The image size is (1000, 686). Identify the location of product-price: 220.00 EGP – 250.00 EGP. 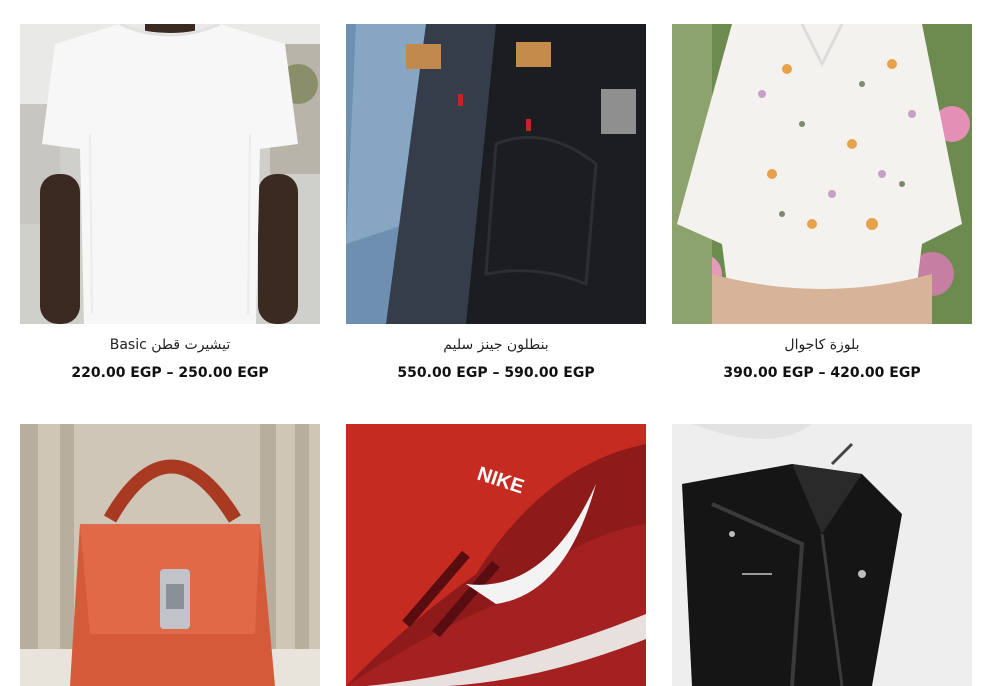
(170, 373).